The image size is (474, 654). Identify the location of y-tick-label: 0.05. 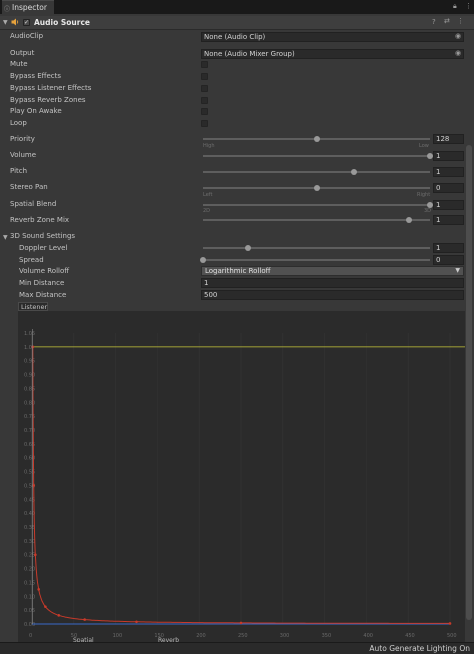
(29, 611).